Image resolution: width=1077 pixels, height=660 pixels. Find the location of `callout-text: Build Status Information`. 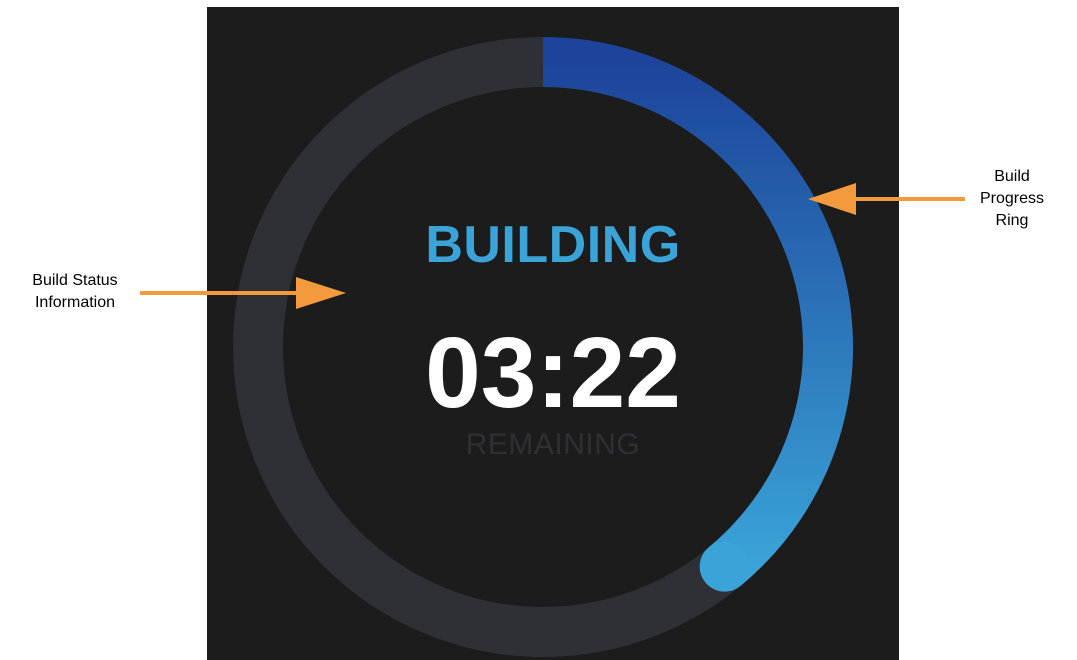

callout-text: Build Status Information is located at coordinates (75, 291).